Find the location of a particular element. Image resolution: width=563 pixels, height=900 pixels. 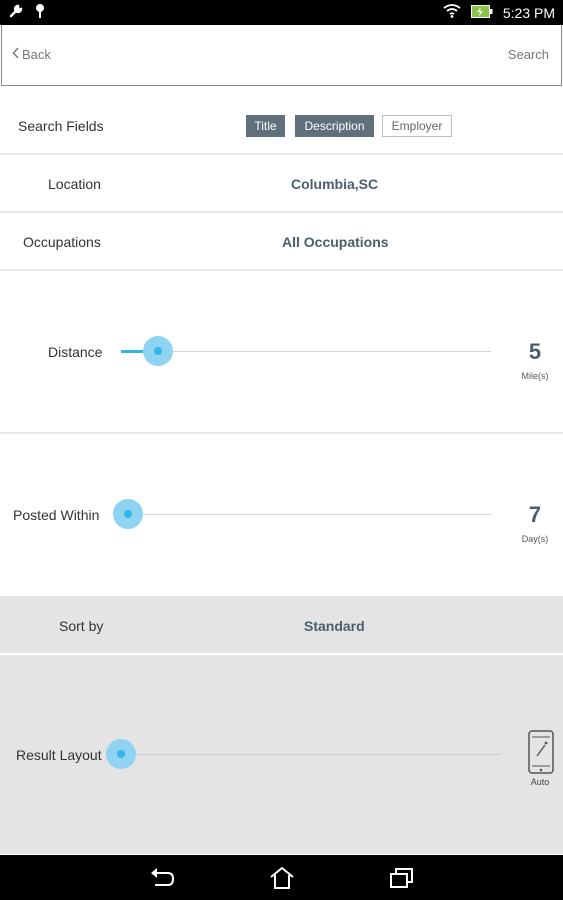

posted-within-slider-thumb is located at coordinates (128, 514).